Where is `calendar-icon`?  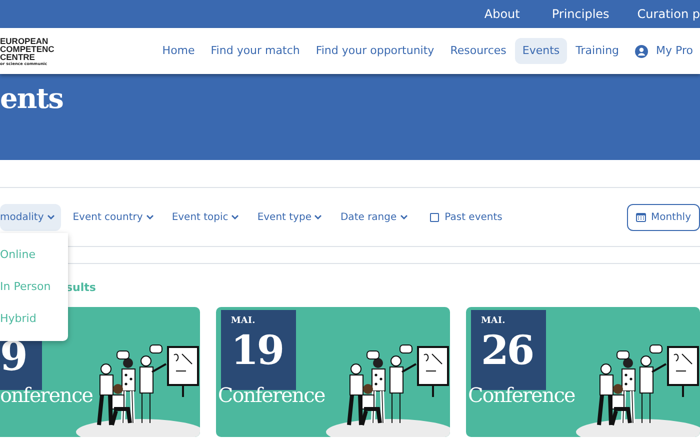
calendar-icon is located at coordinates (641, 217).